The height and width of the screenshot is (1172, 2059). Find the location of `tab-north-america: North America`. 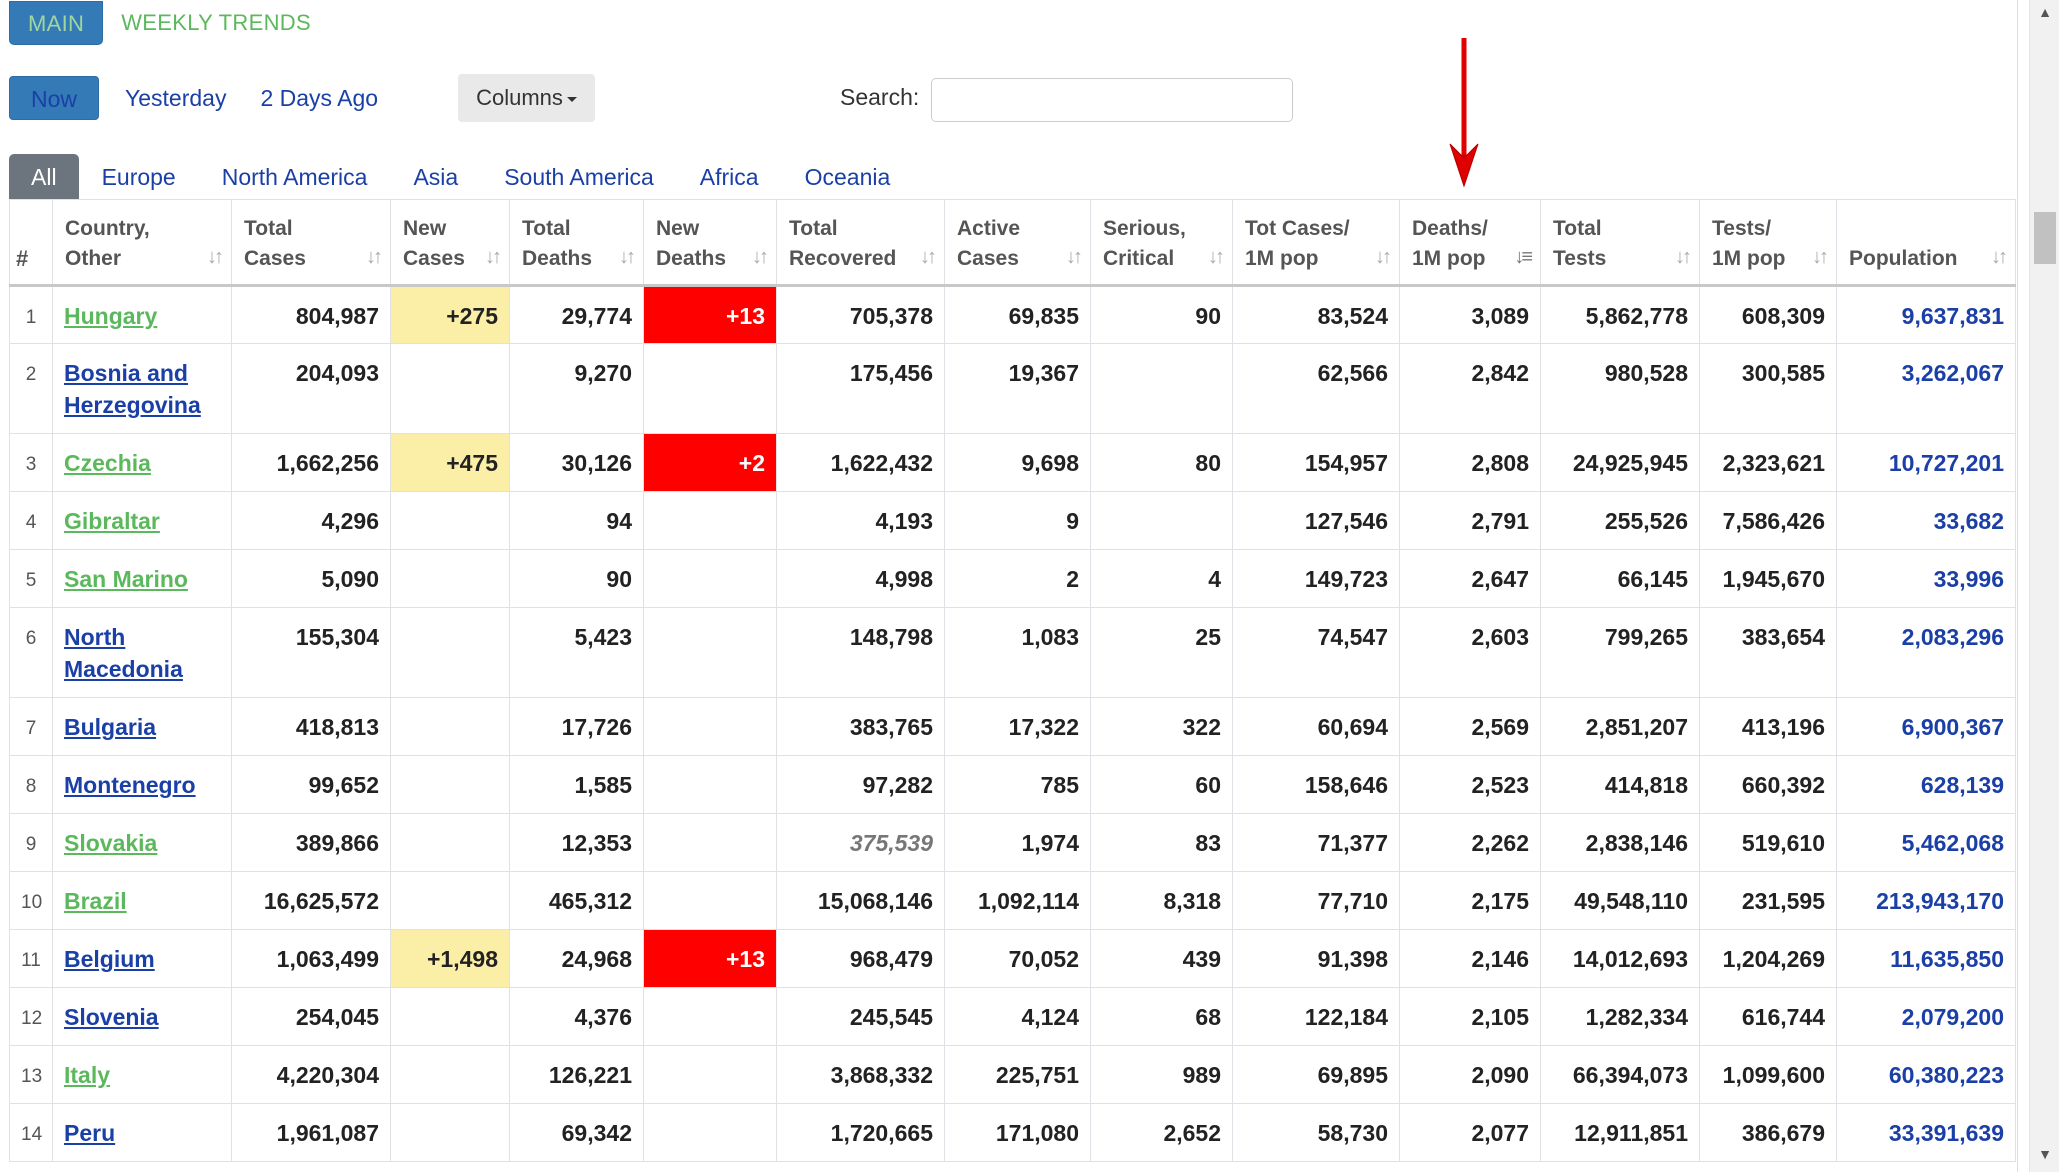

tab-north-america: North America is located at coordinates (295, 177).